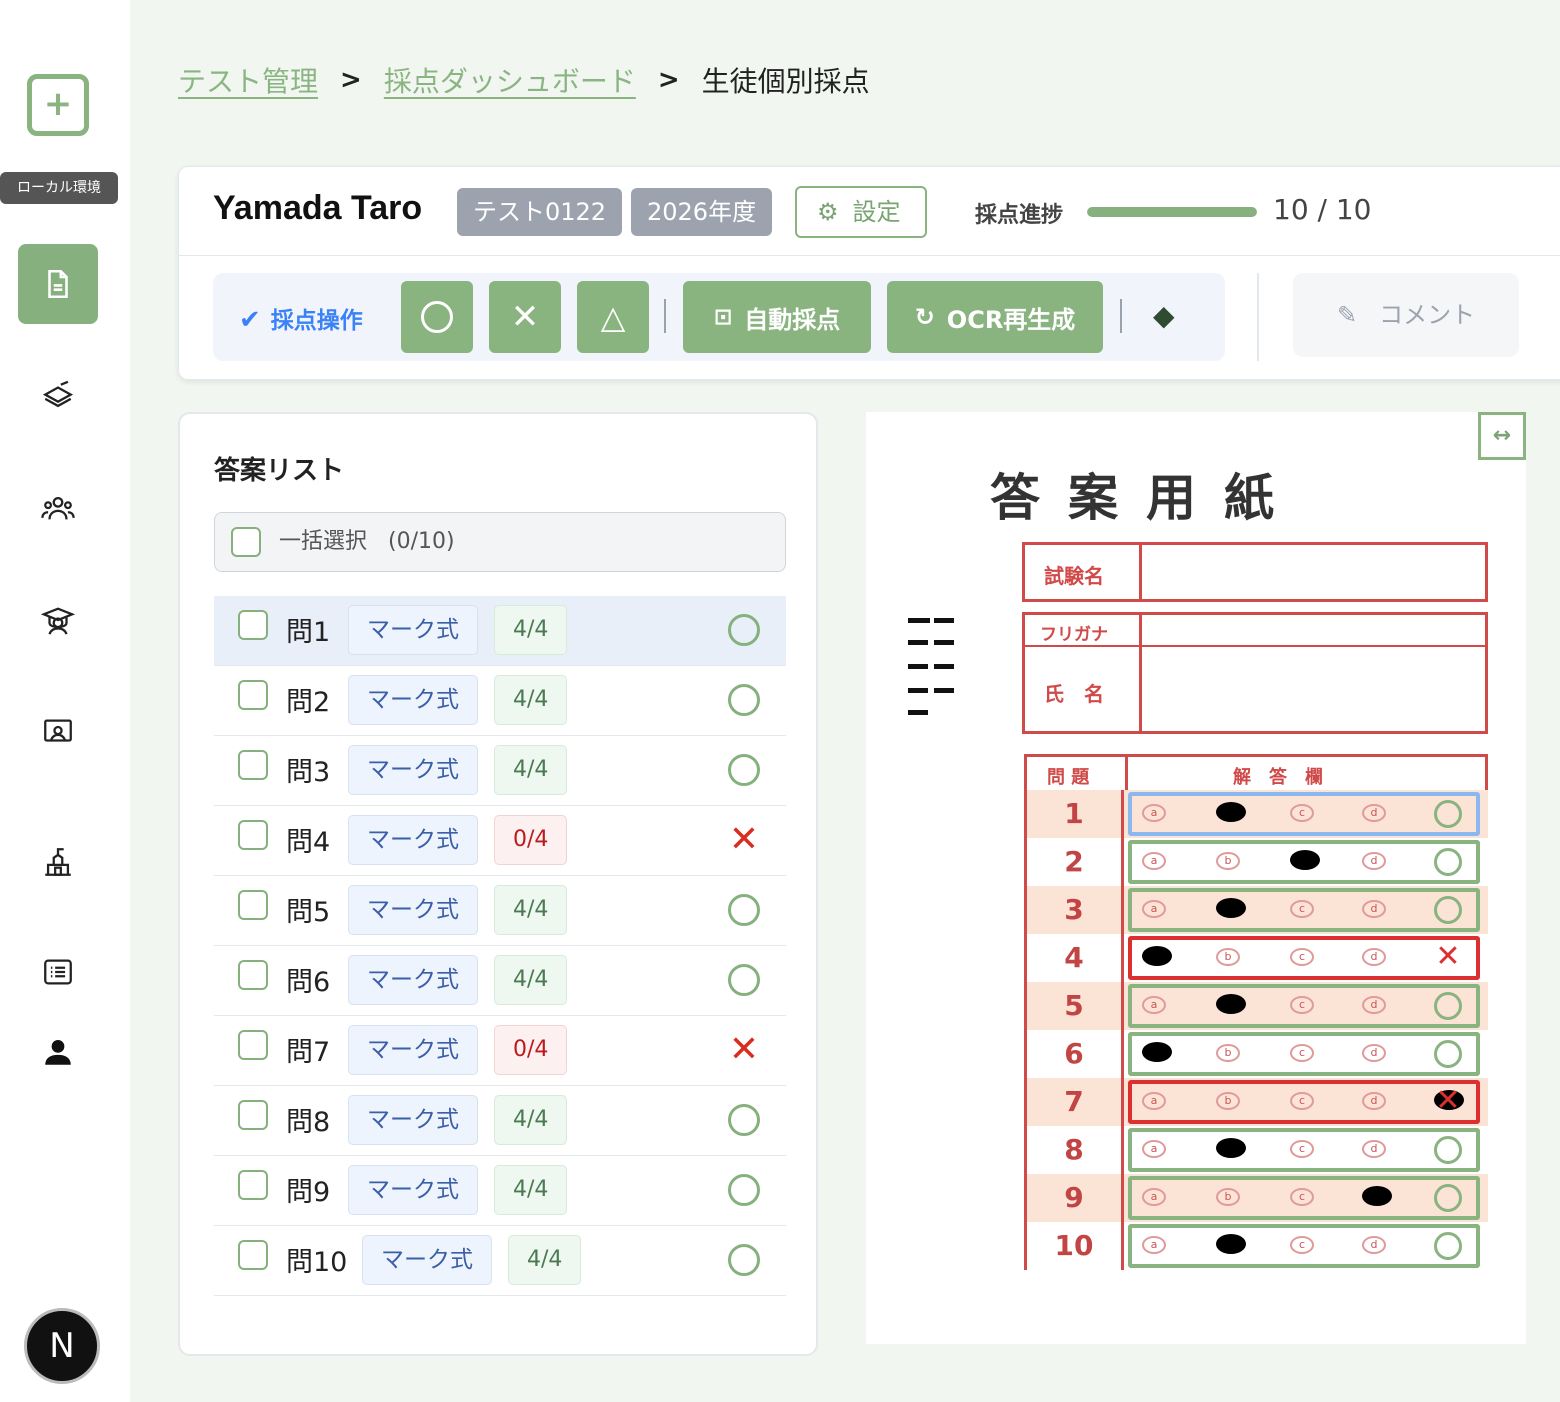  Describe the element at coordinates (58, 396) in the screenshot. I see `nav-grading-icon` at that location.